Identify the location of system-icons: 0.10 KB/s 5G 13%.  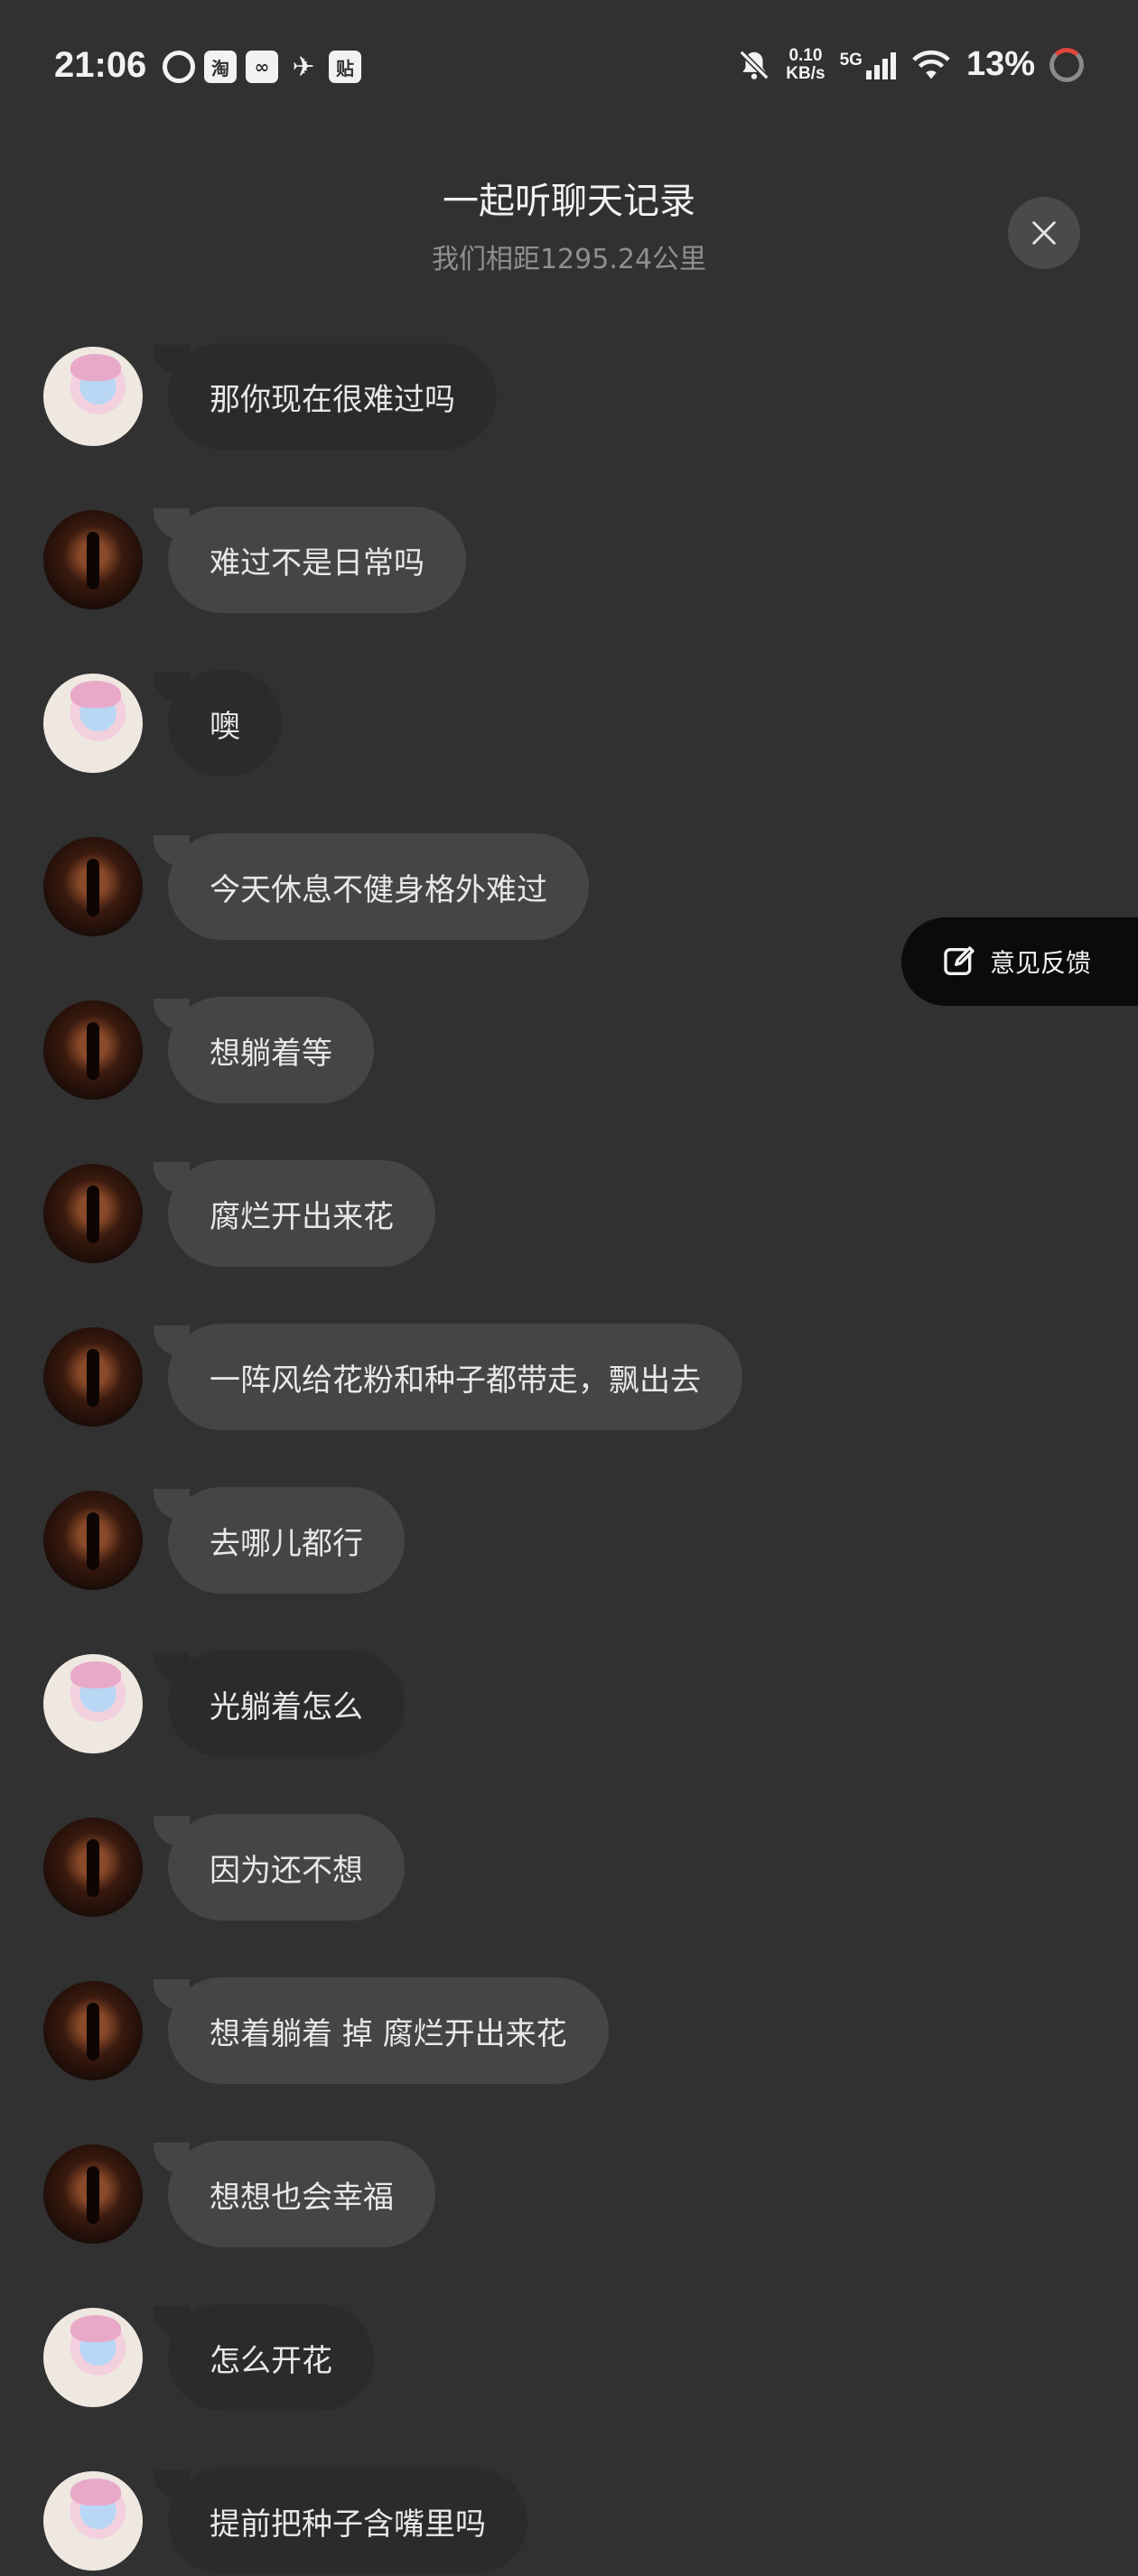
(910, 64).